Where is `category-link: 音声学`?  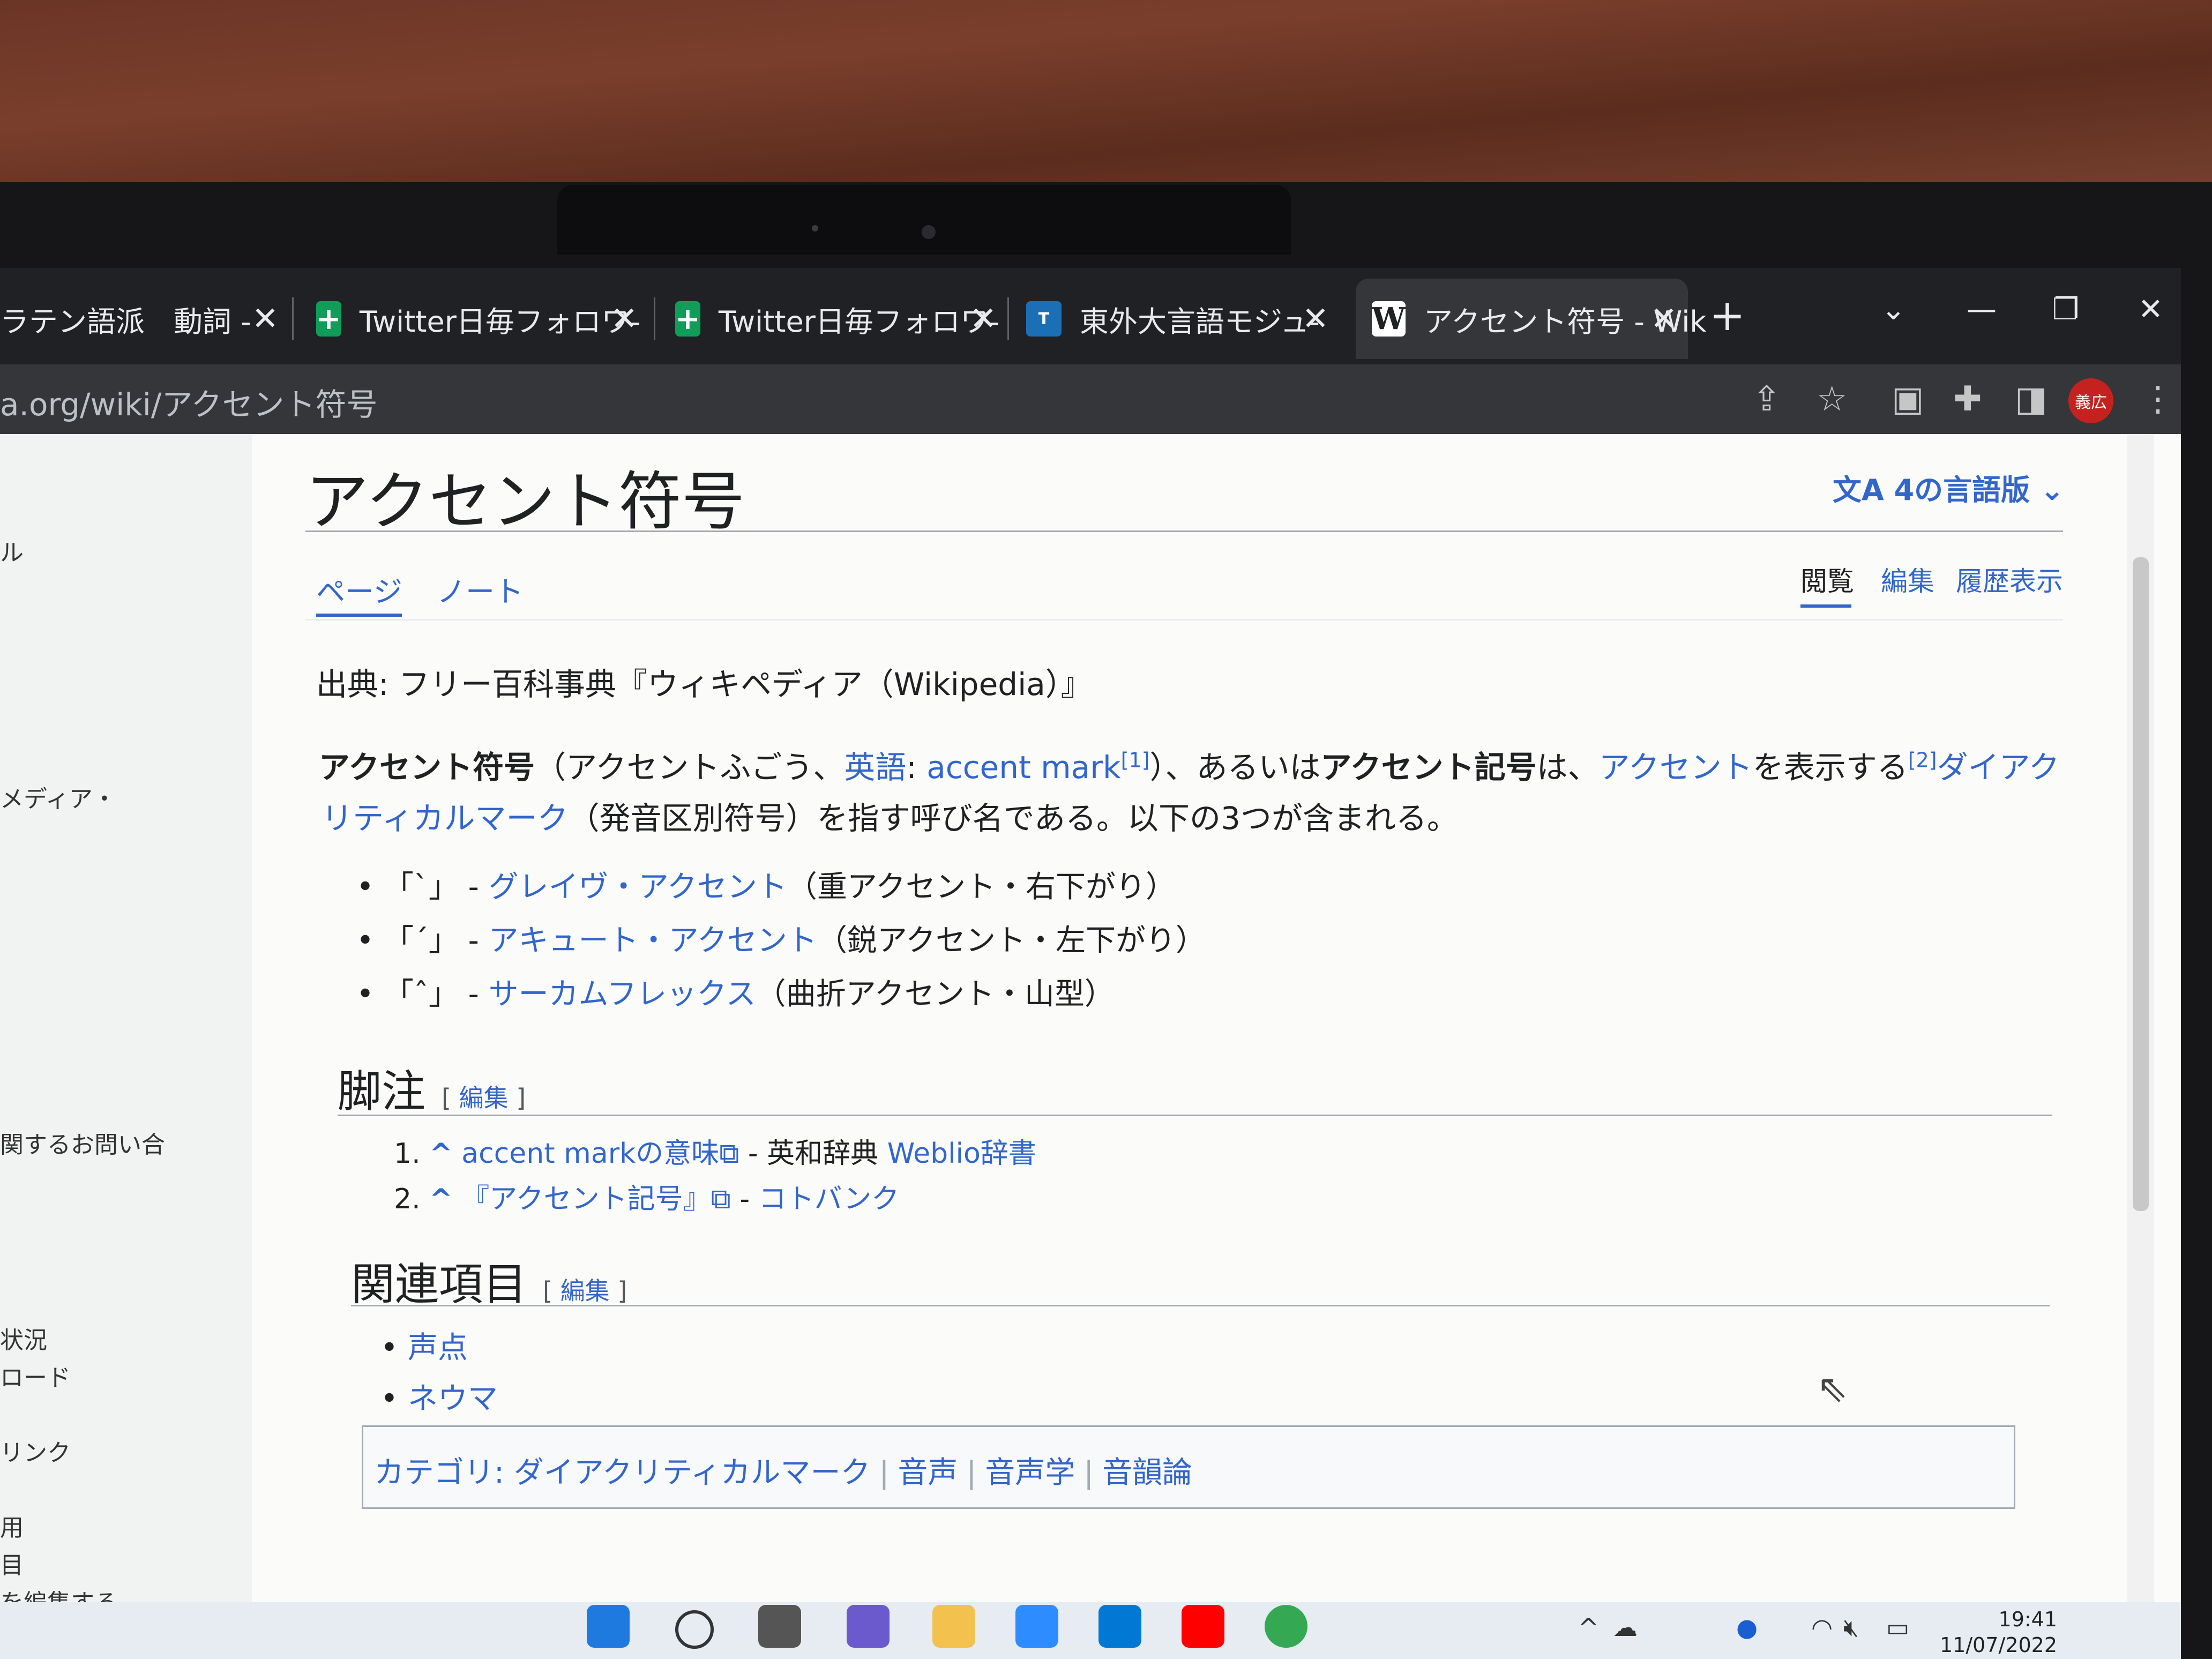
category-link: 音声学 is located at coordinates (1030, 1472).